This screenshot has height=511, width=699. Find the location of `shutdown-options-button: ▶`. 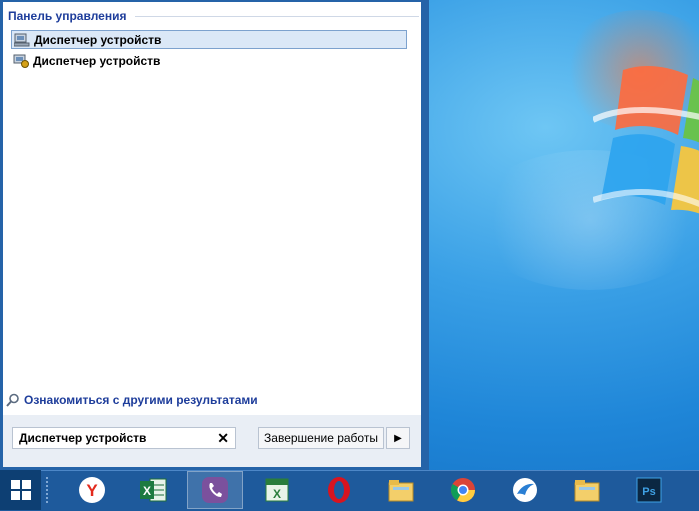

shutdown-options-button: ▶ is located at coordinates (398, 438).